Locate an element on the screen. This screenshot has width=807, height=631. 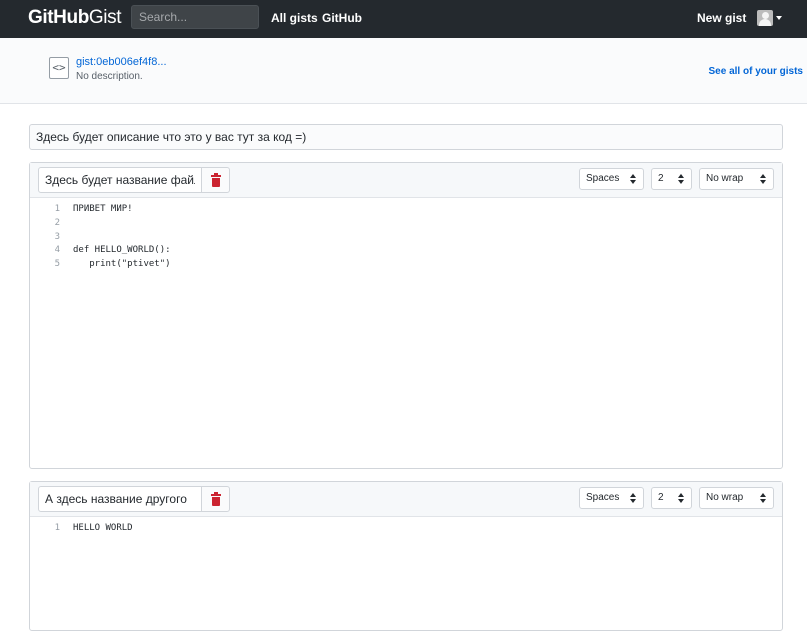
gist-description-status: No description. is located at coordinates (109, 76).